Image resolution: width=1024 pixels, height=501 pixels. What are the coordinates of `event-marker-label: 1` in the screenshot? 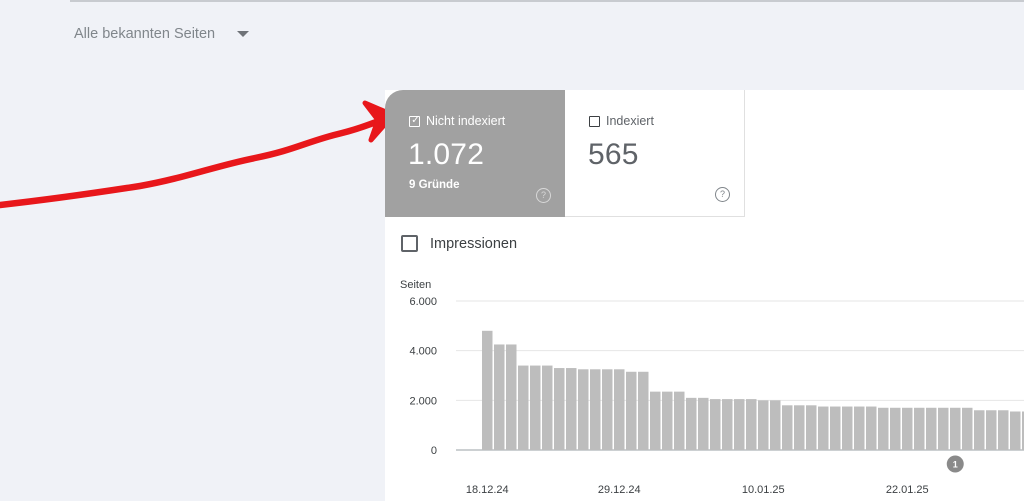 It's located at (955, 465).